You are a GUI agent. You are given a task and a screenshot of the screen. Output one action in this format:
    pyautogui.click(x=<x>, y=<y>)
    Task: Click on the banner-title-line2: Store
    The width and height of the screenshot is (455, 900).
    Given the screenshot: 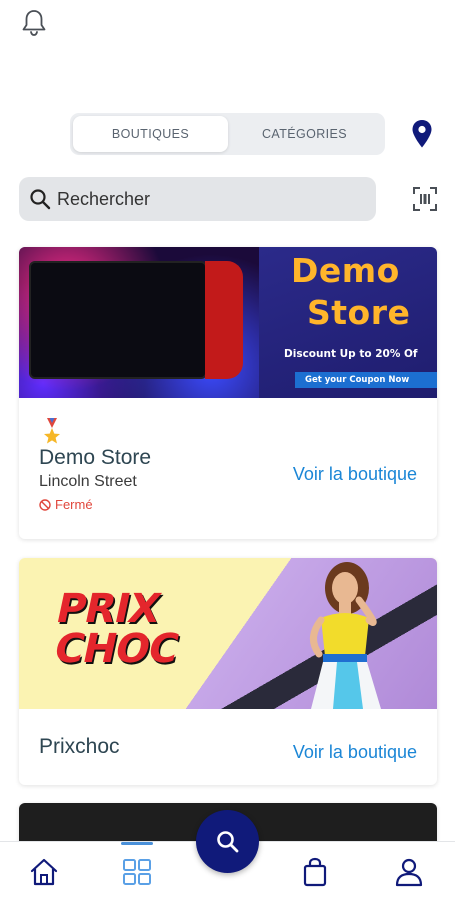 What is the action you would take?
    pyautogui.click(x=359, y=312)
    